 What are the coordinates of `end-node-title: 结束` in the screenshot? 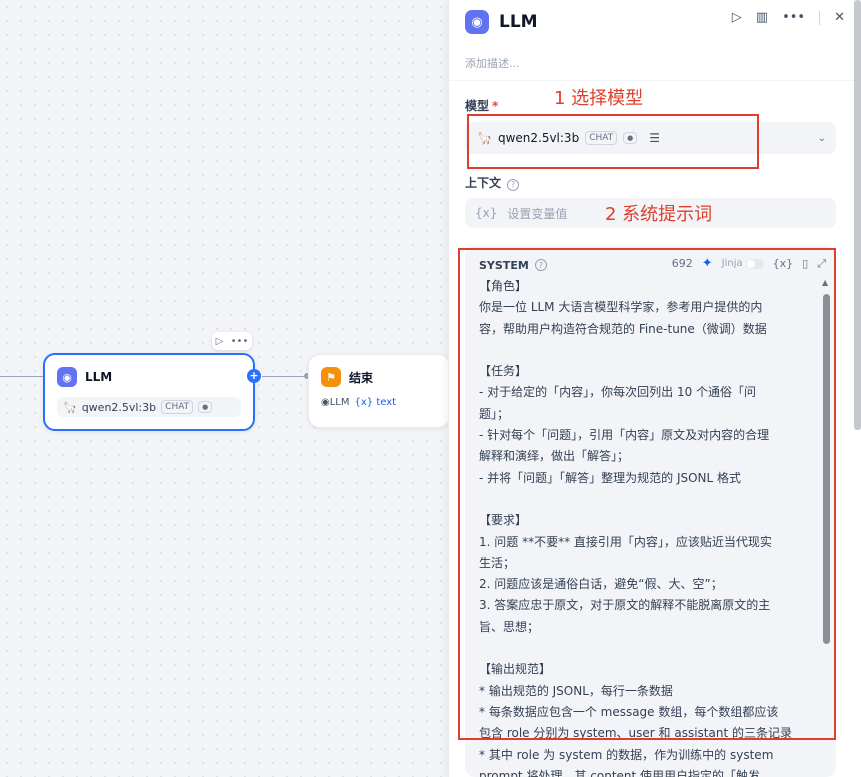 It's located at (361, 377).